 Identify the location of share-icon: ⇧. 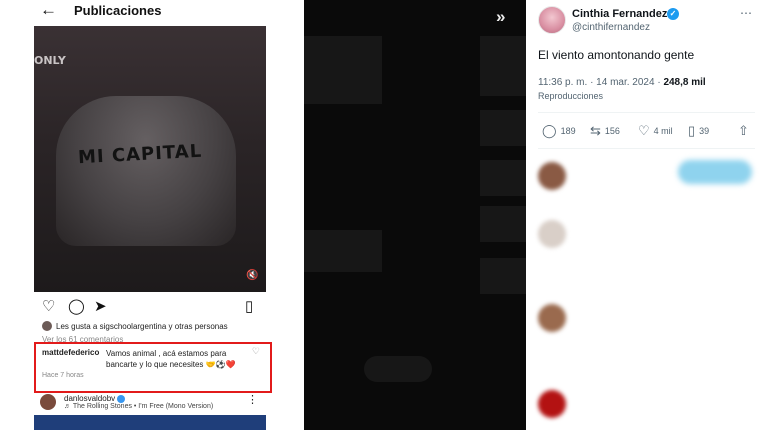
(743, 130).